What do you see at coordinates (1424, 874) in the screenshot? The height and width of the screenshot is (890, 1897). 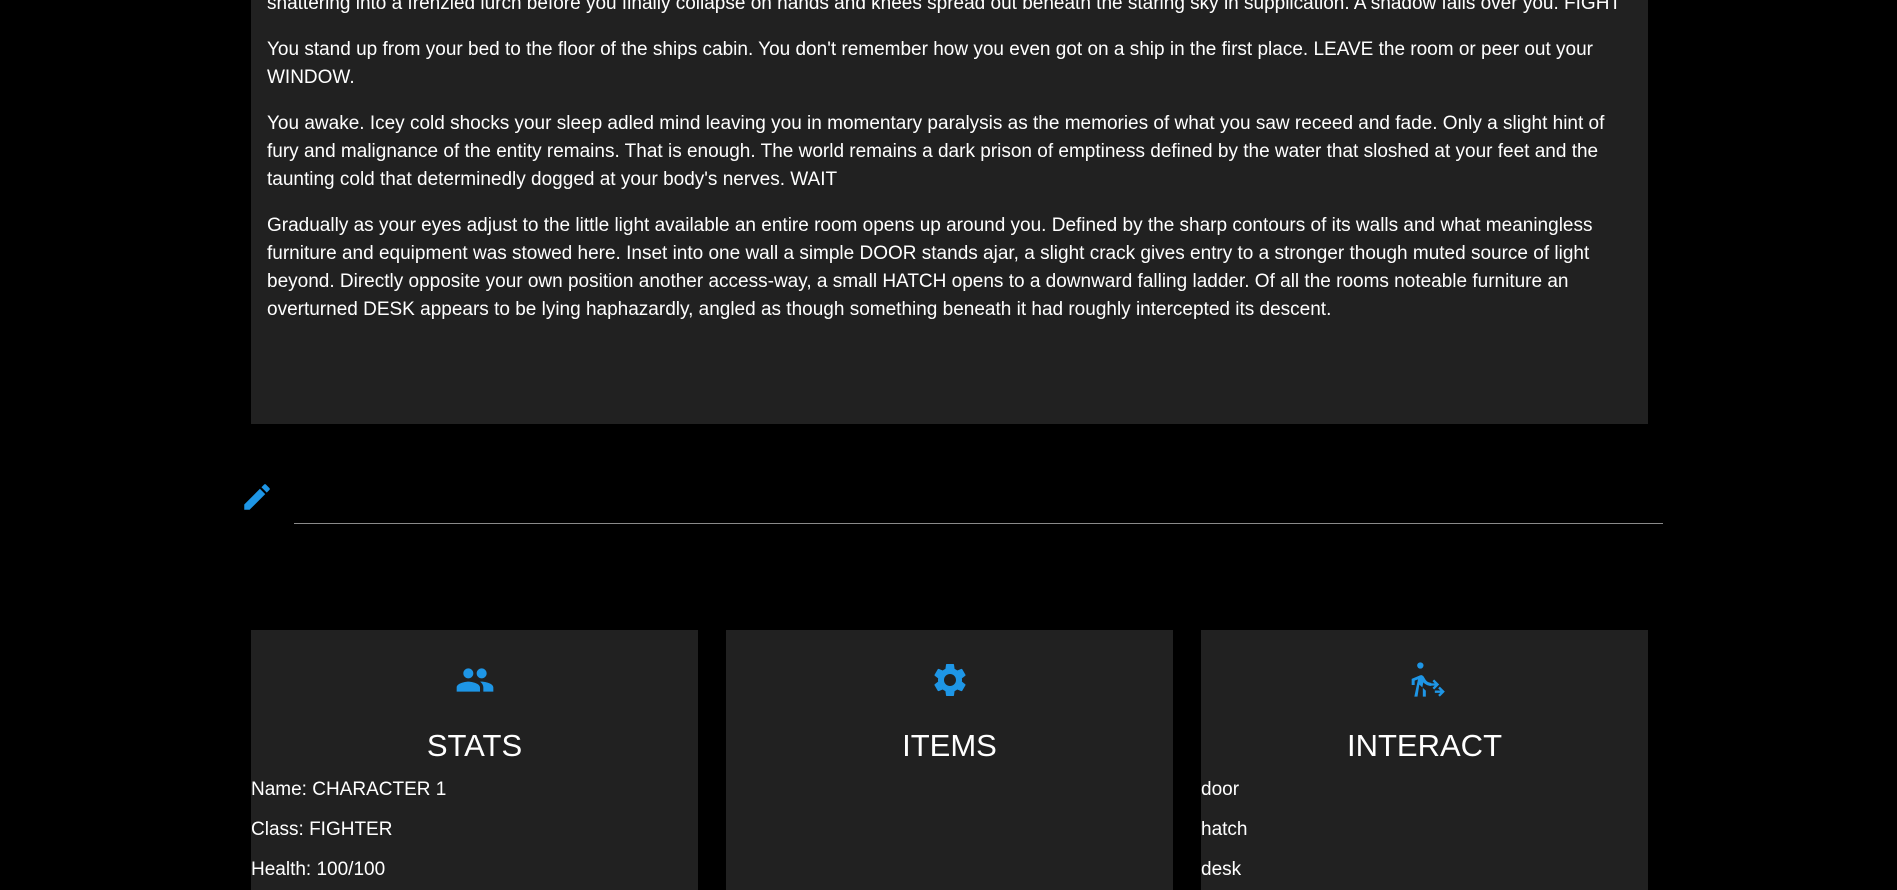 I see `interact-item-desk: desk` at bounding box center [1424, 874].